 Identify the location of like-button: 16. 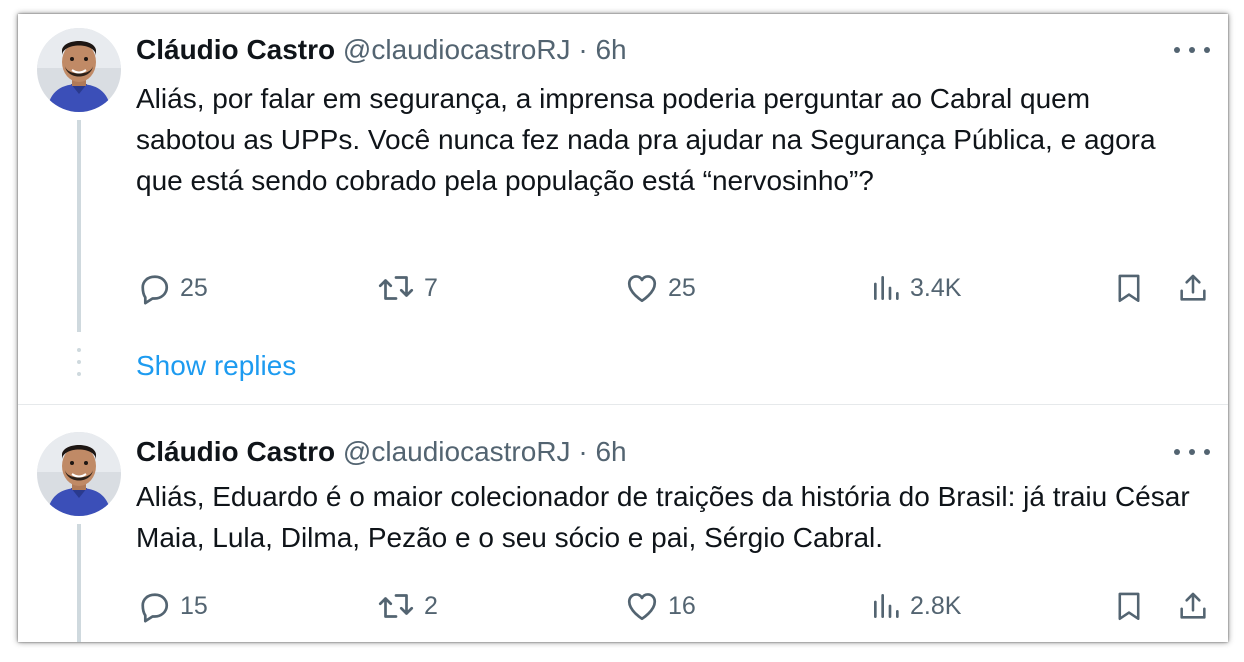
(660, 606).